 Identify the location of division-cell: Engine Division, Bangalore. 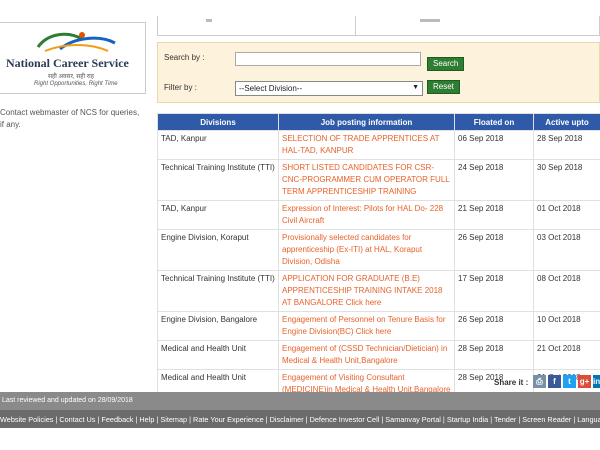
(218, 326).